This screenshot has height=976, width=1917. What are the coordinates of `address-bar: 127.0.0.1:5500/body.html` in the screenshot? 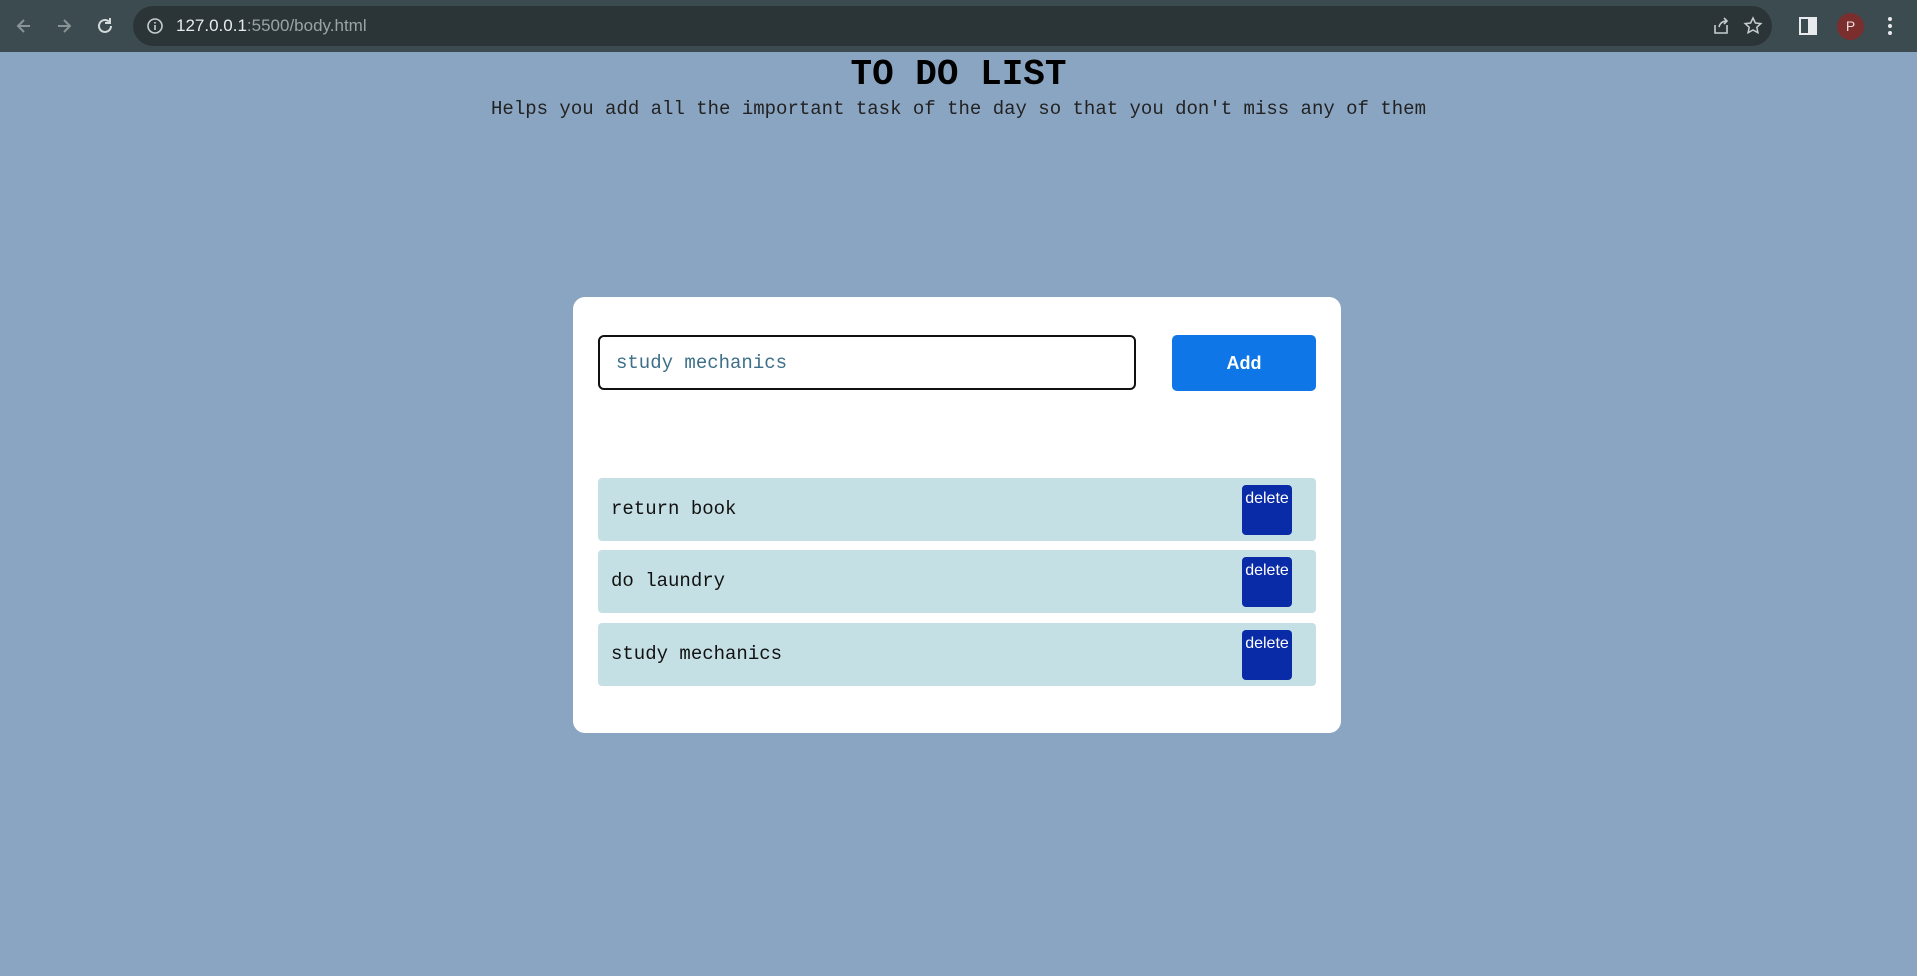 It's located at (952, 26).